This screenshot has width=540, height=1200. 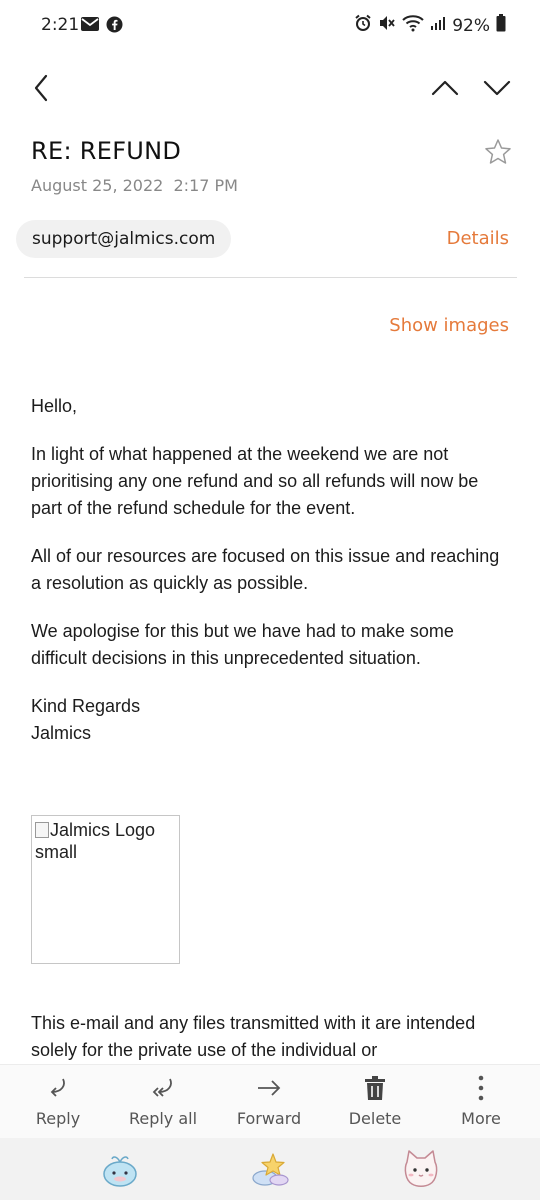 I want to click on mute-icon, so click(x=387, y=25).